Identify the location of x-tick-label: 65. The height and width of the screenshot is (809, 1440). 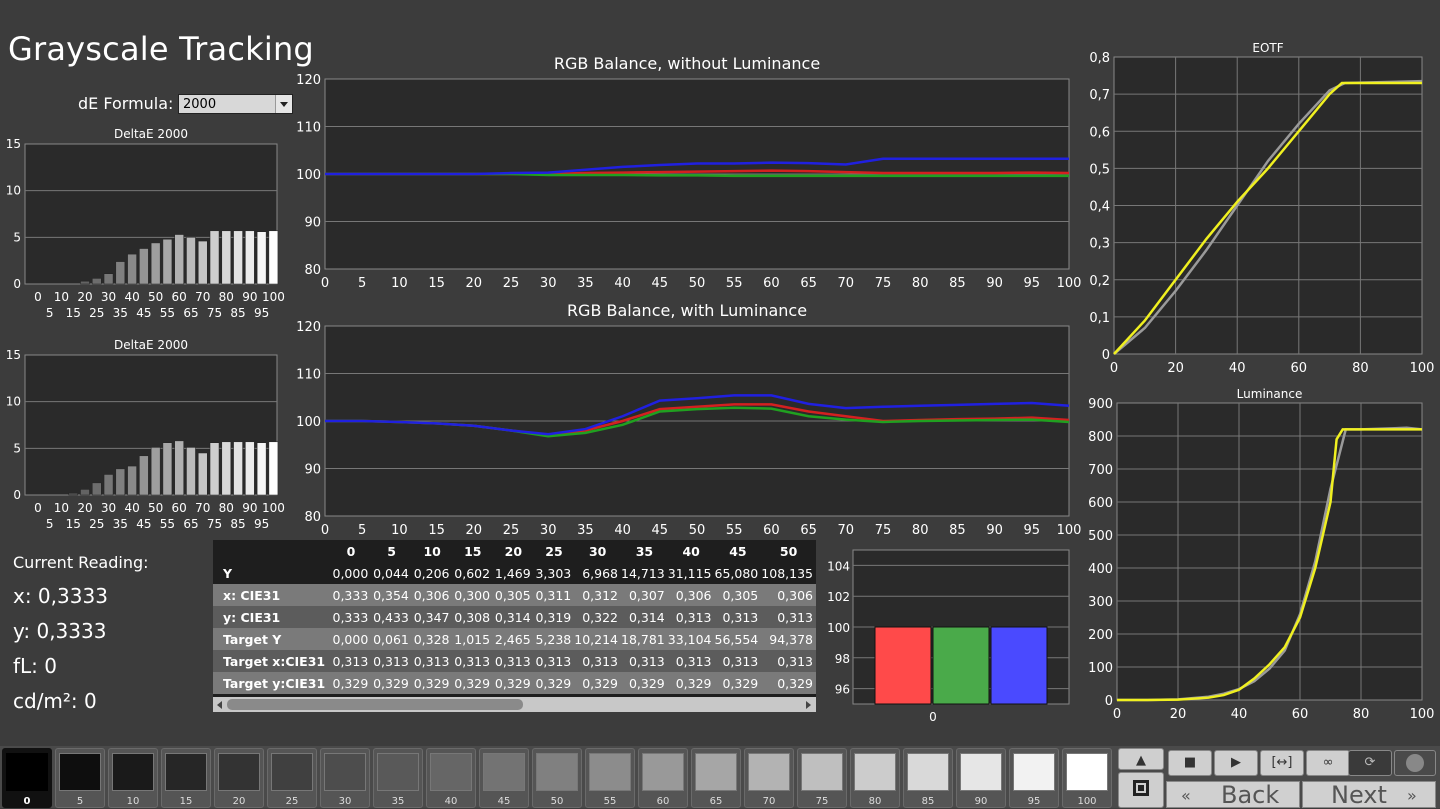
(190, 313).